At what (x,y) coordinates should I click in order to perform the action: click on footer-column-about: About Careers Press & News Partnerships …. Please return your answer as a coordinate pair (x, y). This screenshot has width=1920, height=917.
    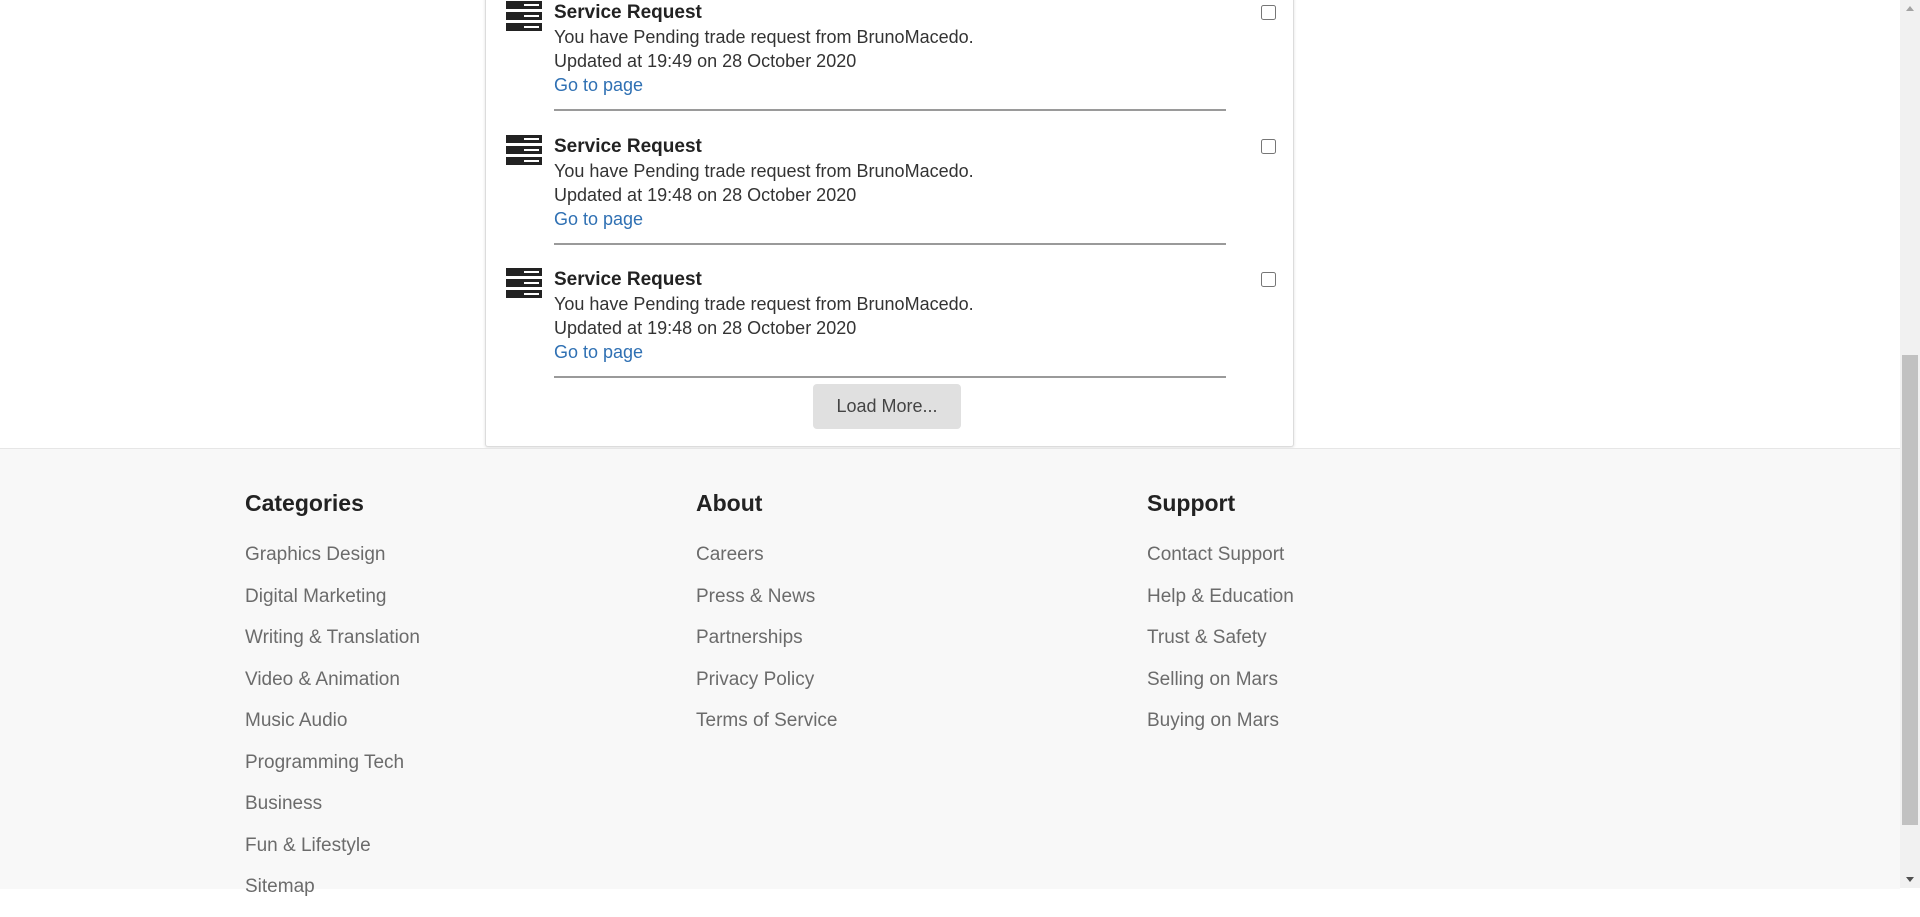
    Looking at the image, I should click on (896, 620).